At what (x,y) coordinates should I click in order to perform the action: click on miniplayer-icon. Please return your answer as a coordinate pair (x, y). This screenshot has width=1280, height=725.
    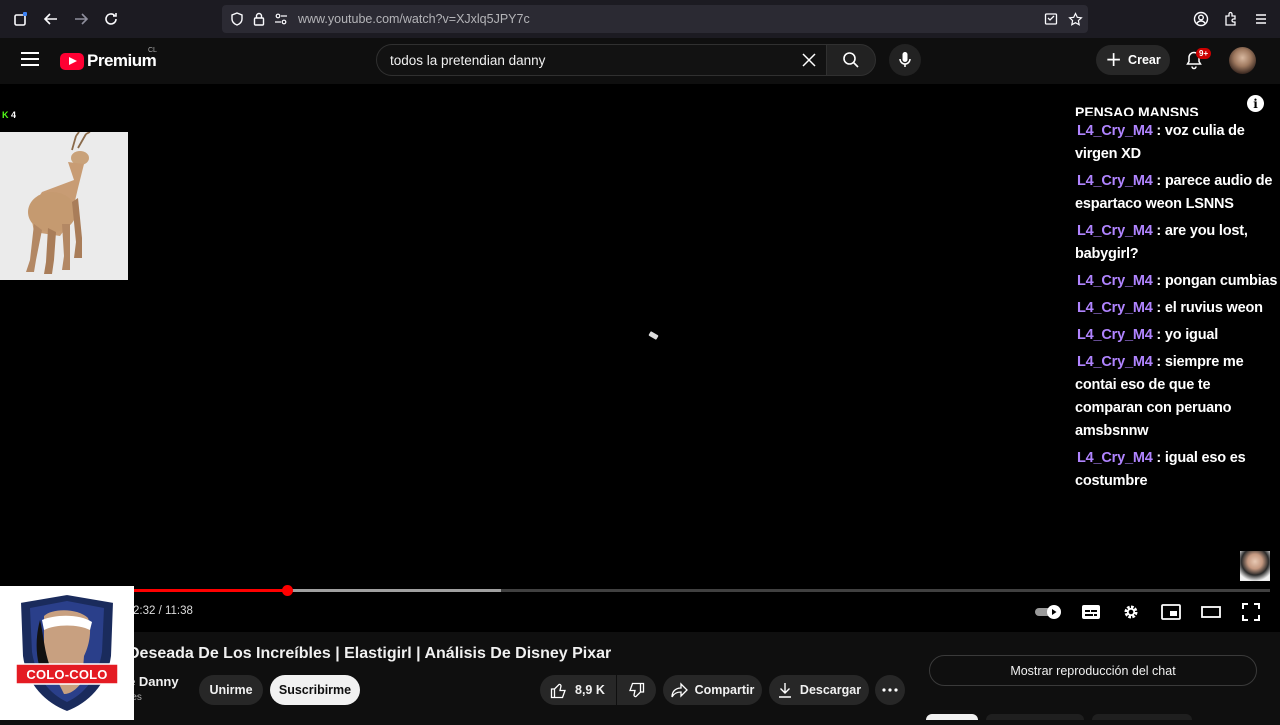
    Looking at the image, I should click on (1171, 612).